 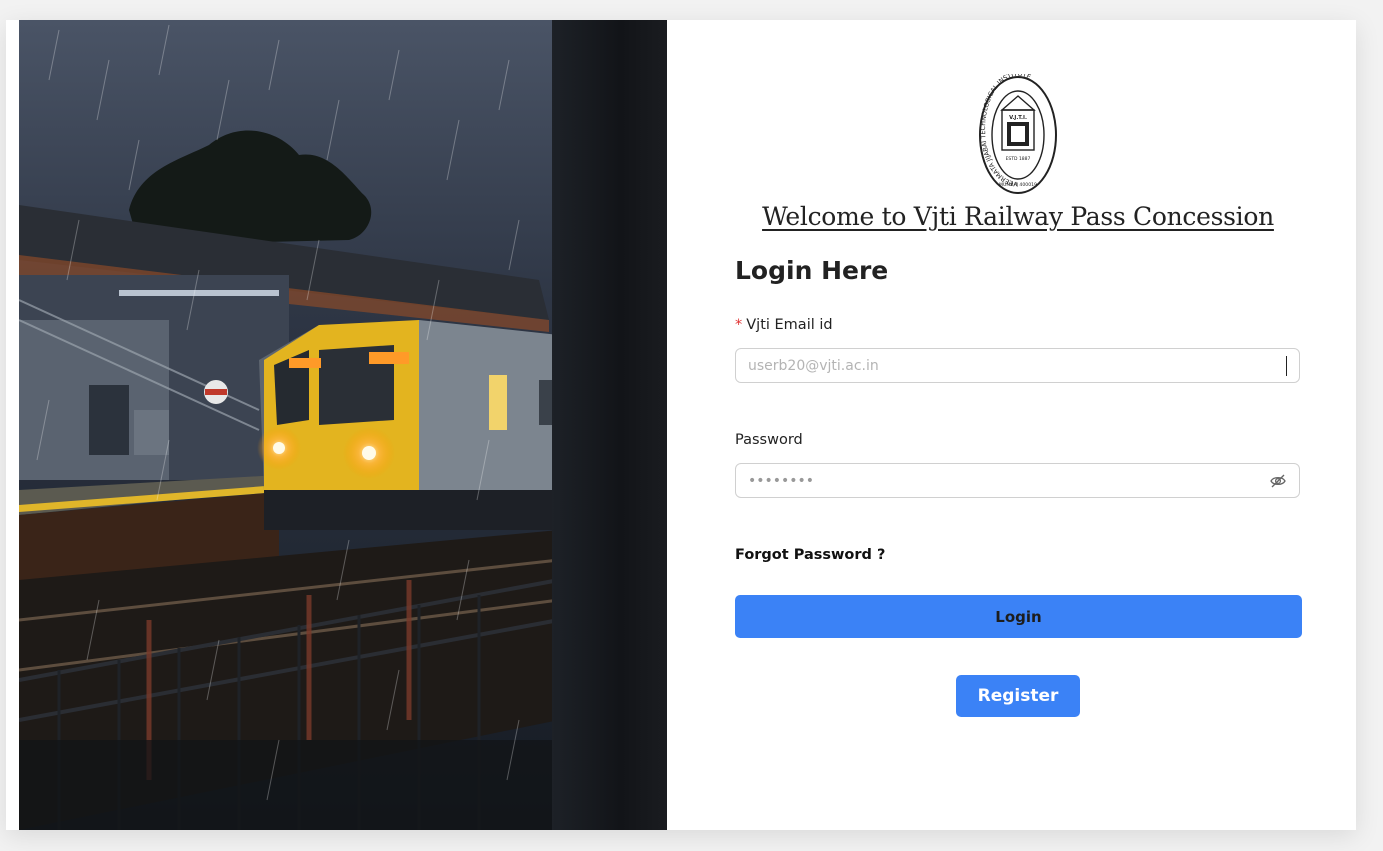 What do you see at coordinates (1018, 696) in the screenshot?
I see `register-button: Register` at bounding box center [1018, 696].